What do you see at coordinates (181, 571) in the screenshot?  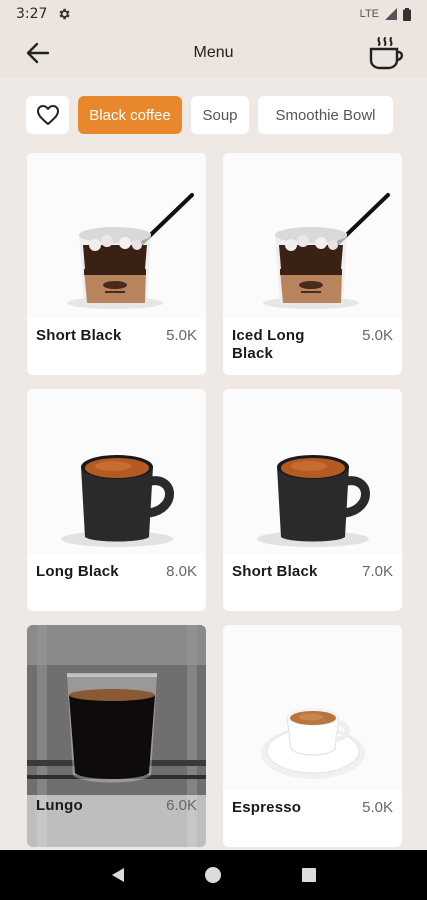 I see `product-price: 8.0K` at bounding box center [181, 571].